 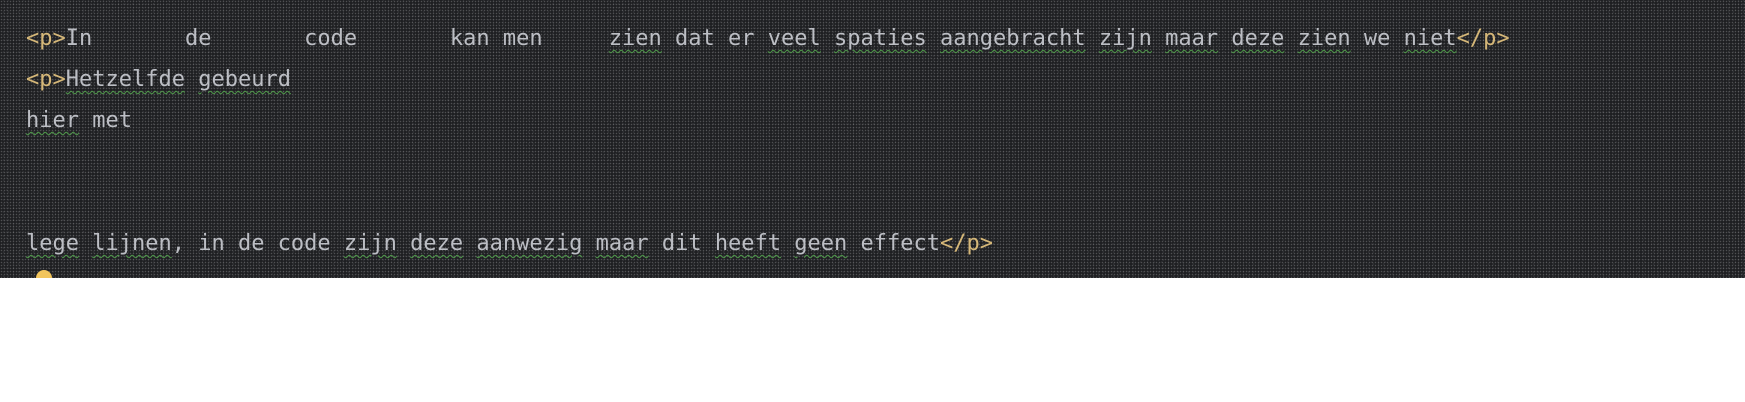 I want to click on code-line-2: <p>Hetzelfde gebeurd, so click(x=158, y=80).